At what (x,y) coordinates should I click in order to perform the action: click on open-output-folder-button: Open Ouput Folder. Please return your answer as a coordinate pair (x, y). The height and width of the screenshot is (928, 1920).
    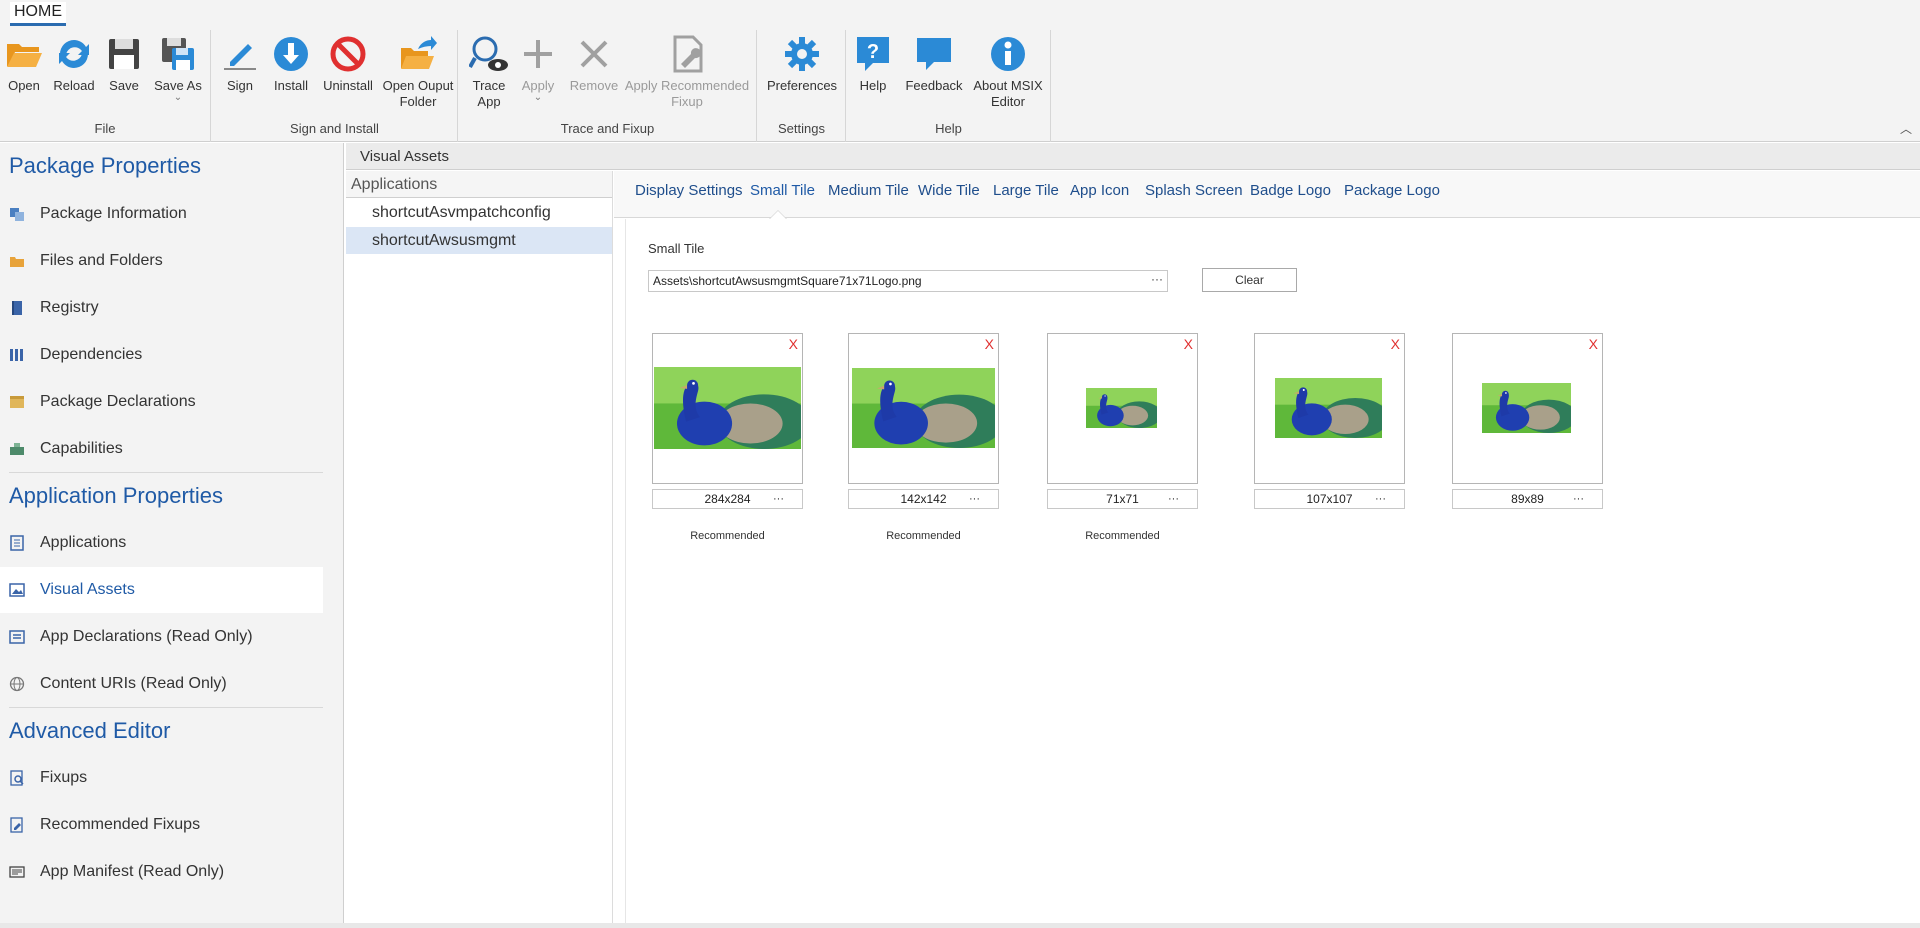
    Looking at the image, I should click on (418, 72).